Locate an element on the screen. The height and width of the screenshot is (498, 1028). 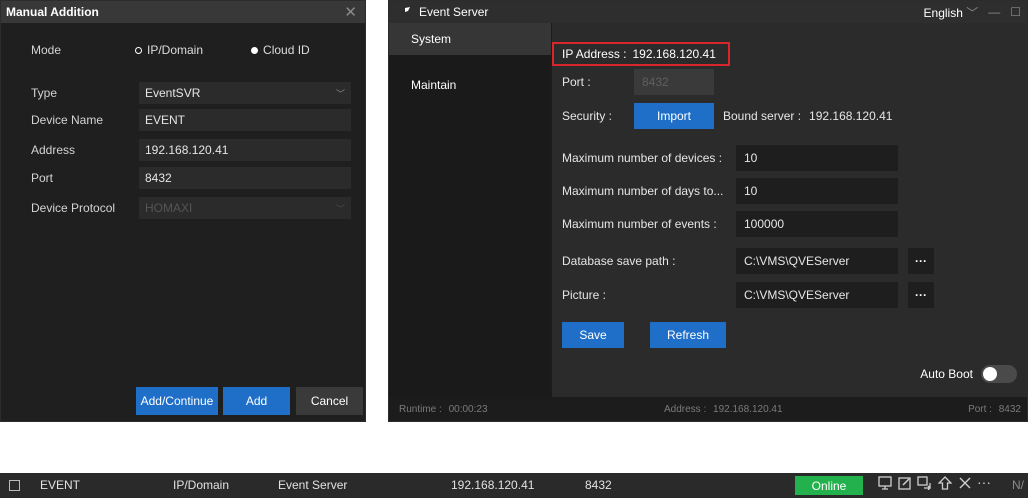
port-row: Port 8432 is located at coordinates (191, 178).